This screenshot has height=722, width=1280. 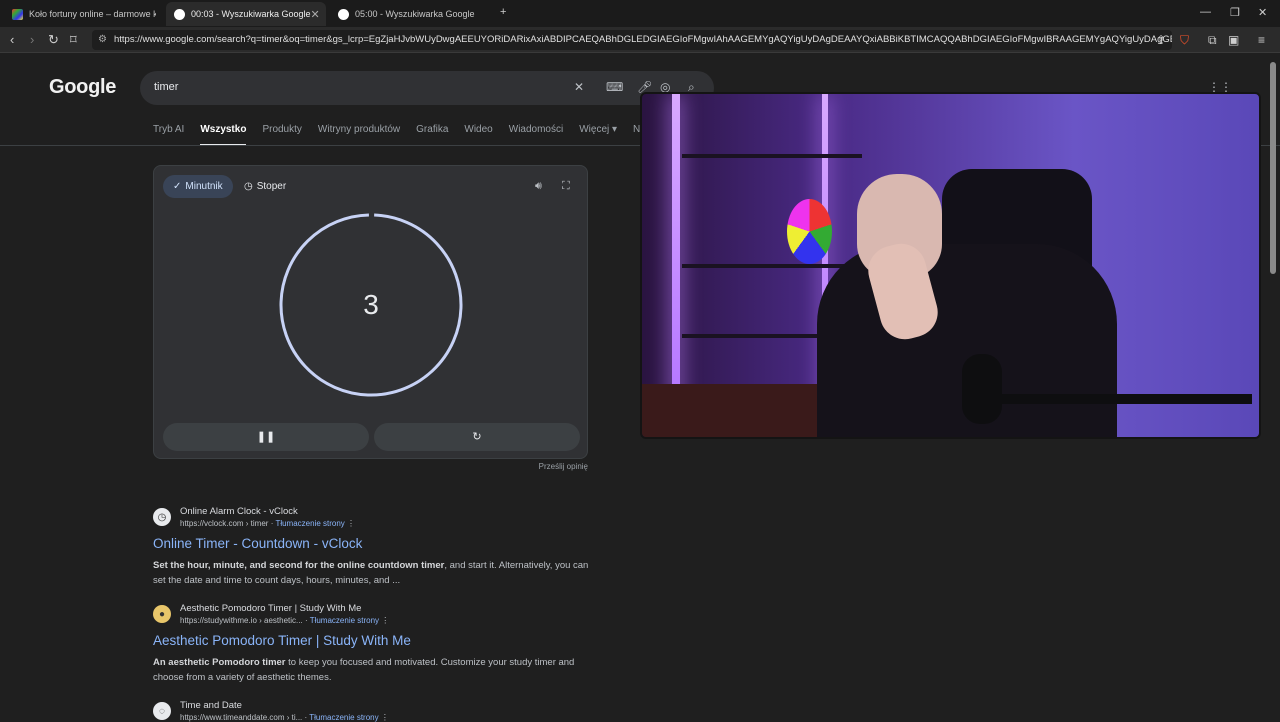 I want to click on tab-more: Więcej ▾, so click(x=598, y=135).